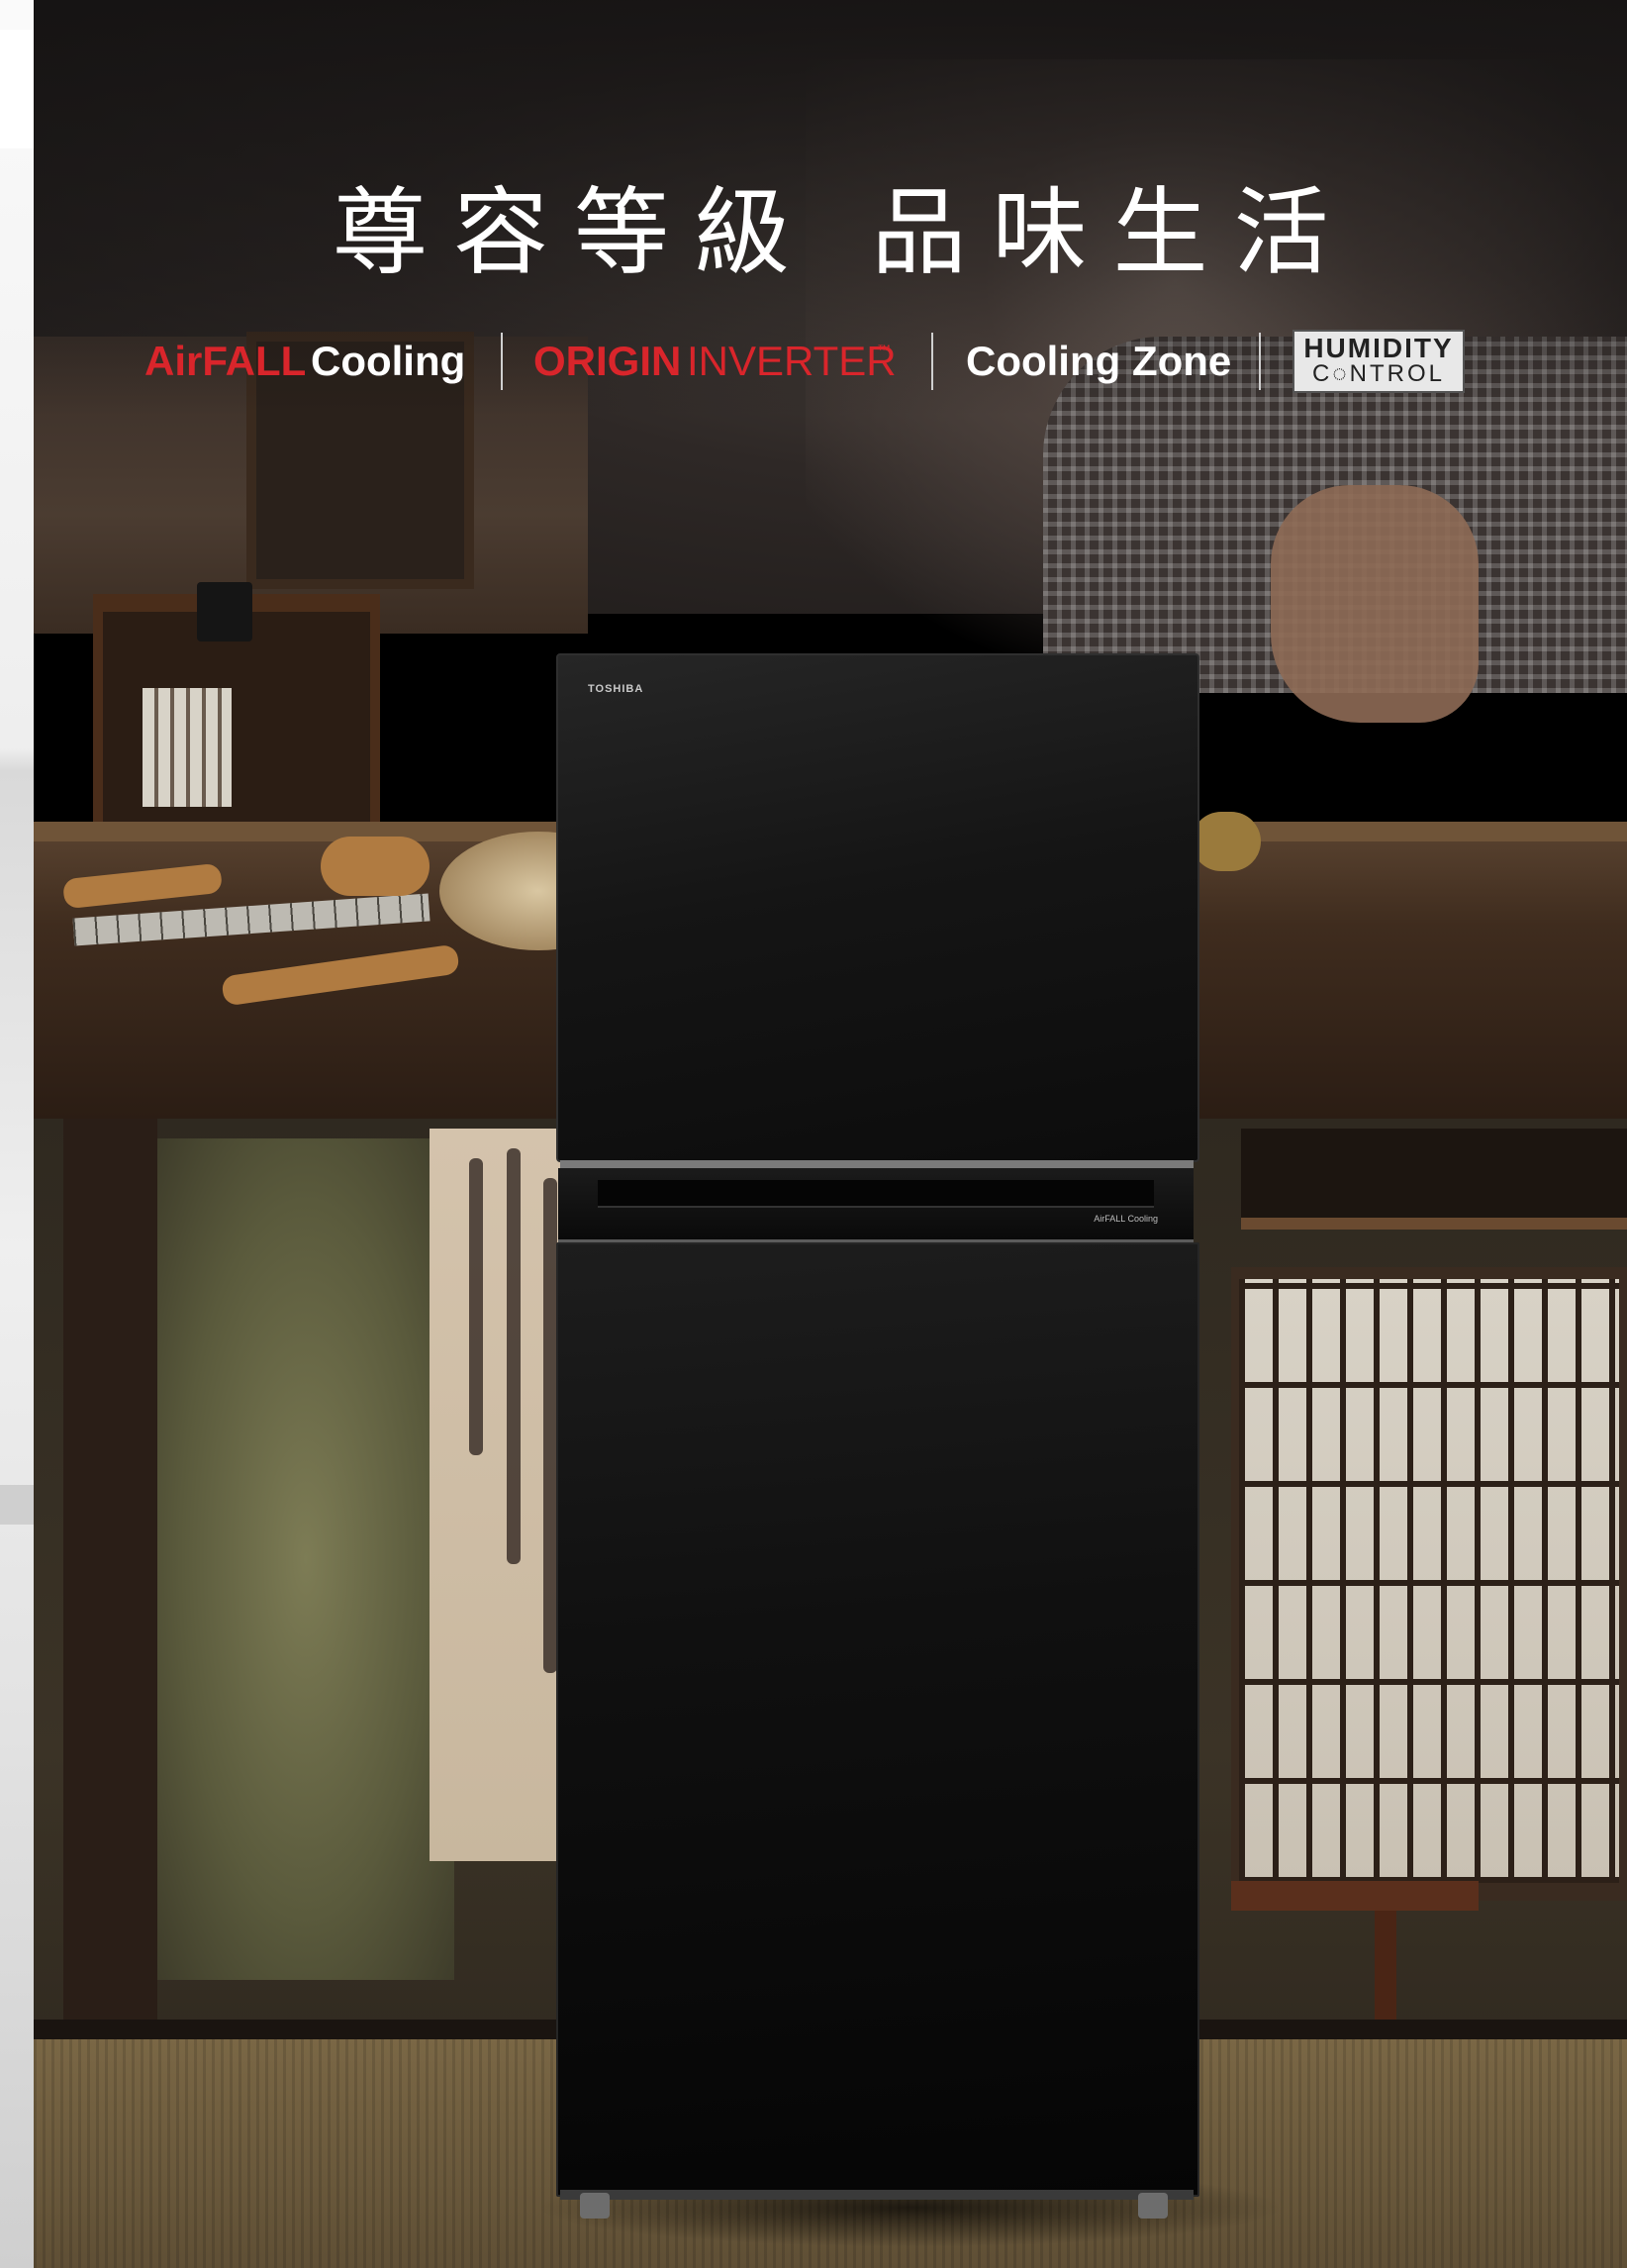 This screenshot has width=1627, height=2268. I want to click on airfall-logo-white: Cooling, so click(388, 361).